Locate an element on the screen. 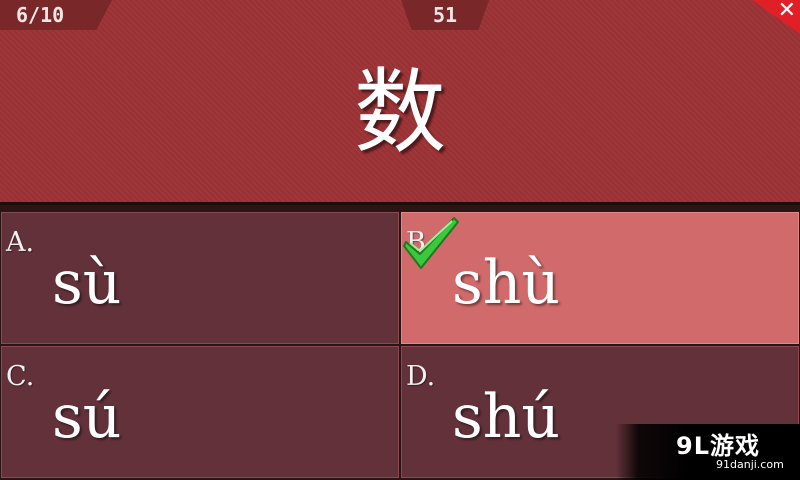 This screenshot has width=800, height=480. progress-counter: 6/10 is located at coordinates (56, 15).